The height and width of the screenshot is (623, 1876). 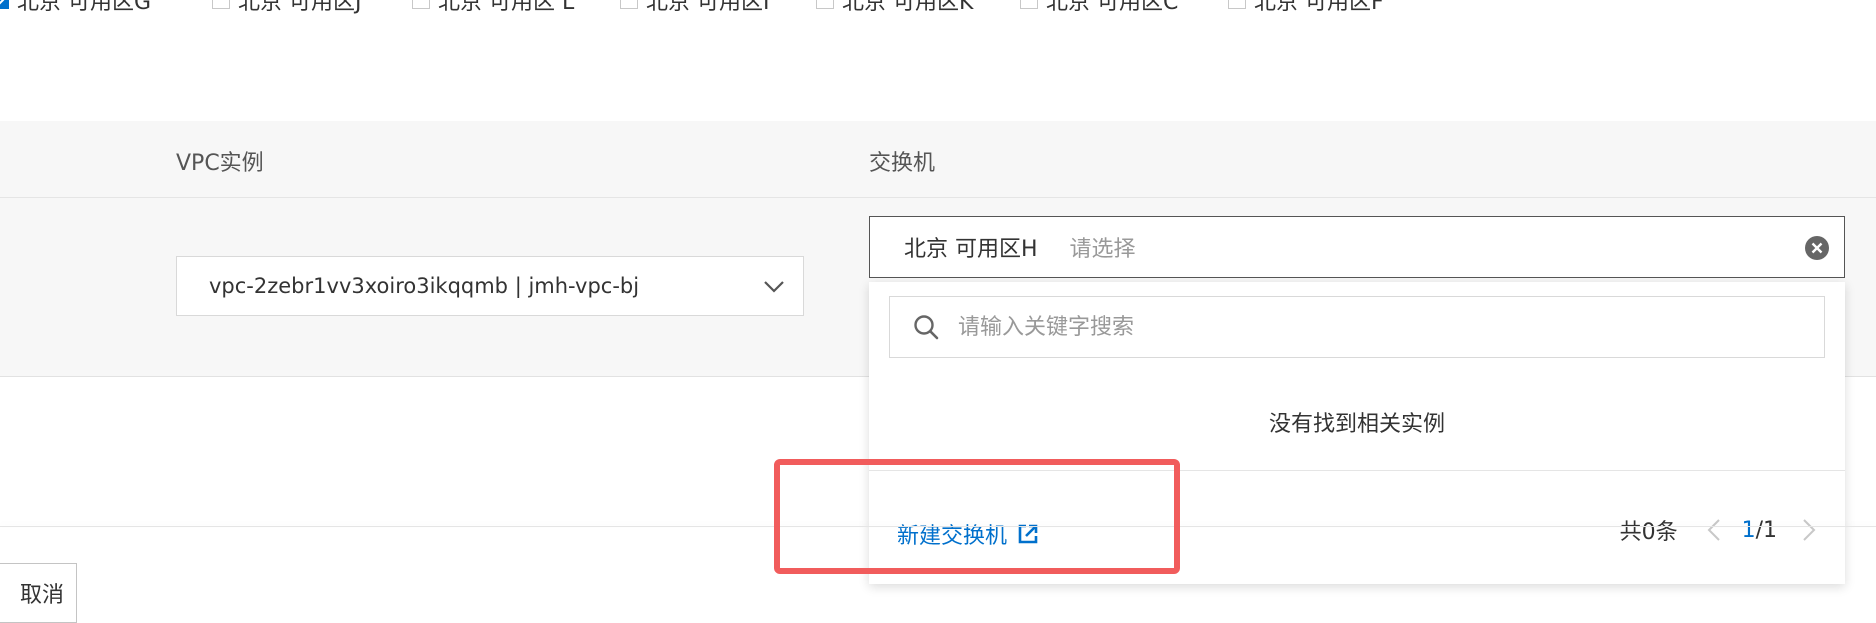 I want to click on vswitch-placeholder: 请选择, so click(x=1102, y=249).